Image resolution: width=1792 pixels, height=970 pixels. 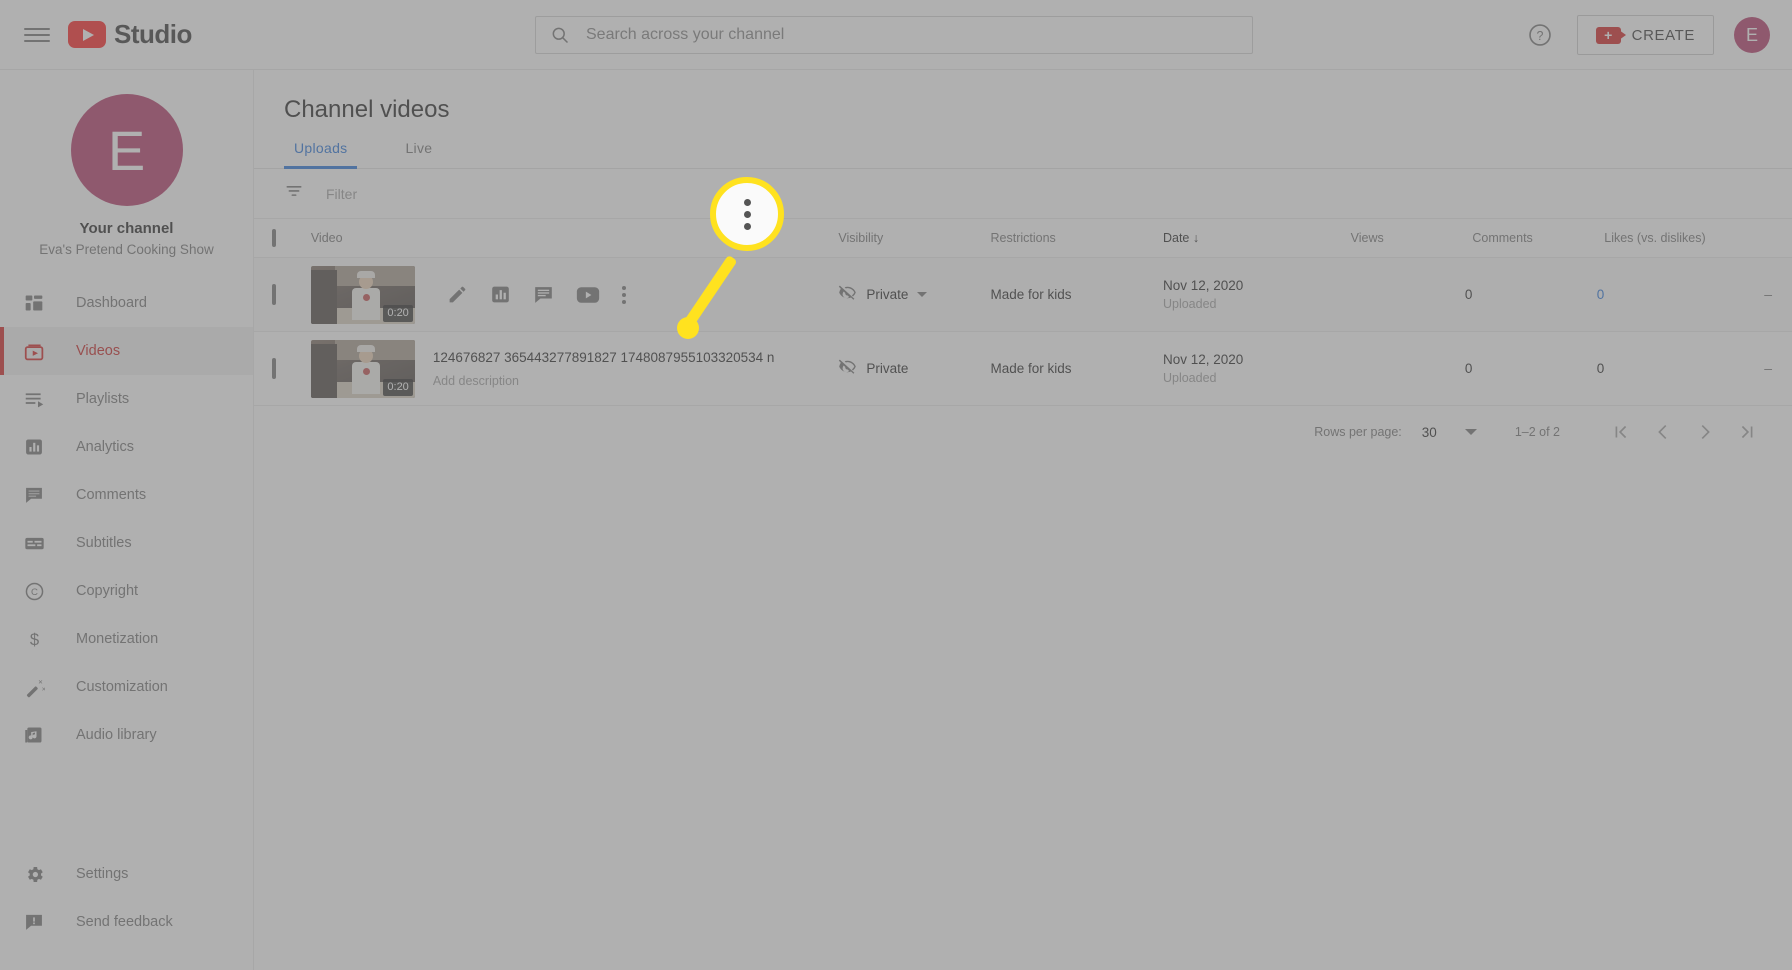 What do you see at coordinates (1538, 238) in the screenshot?
I see `column-comments: Comments` at bounding box center [1538, 238].